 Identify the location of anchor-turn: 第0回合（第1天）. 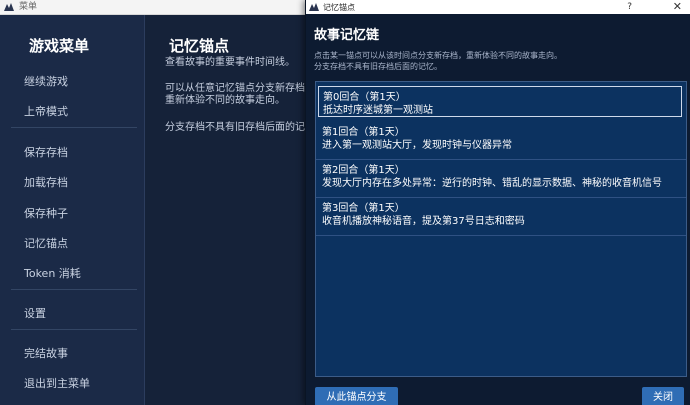
(364, 97).